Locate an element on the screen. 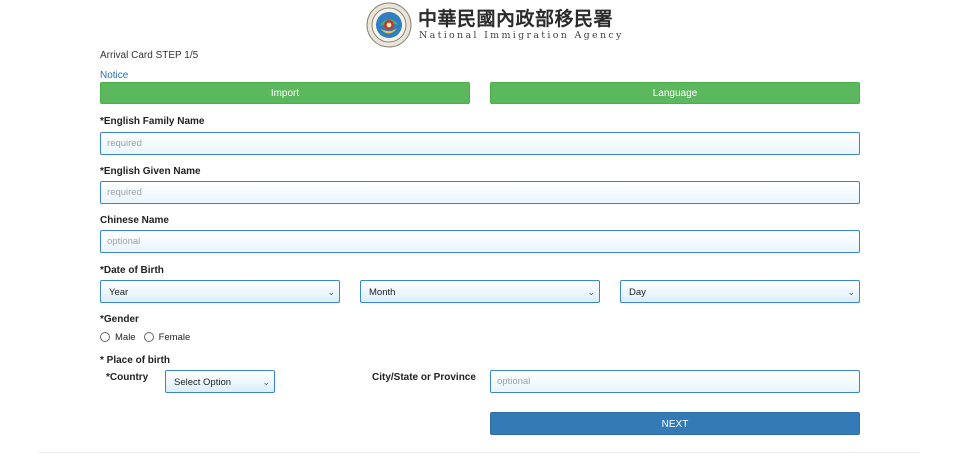  gender-male-radio is located at coordinates (105, 337).